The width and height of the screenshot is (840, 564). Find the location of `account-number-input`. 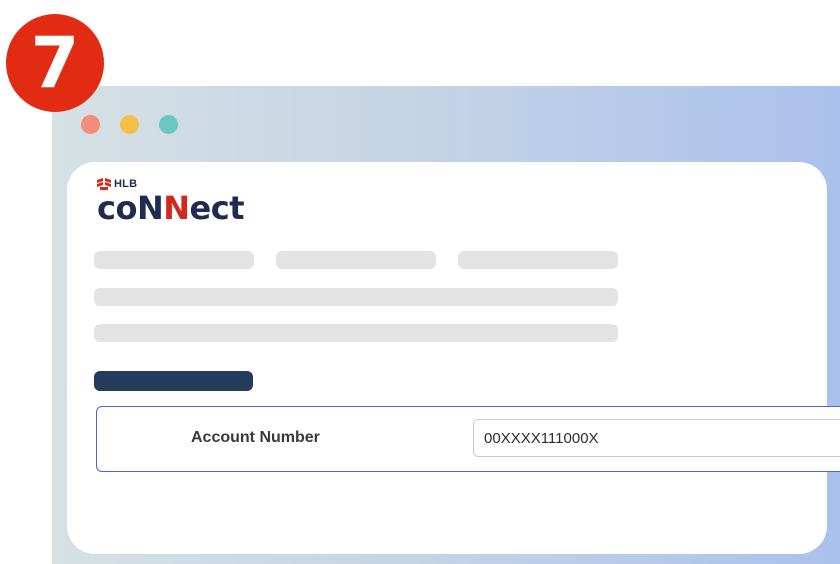

account-number-input is located at coordinates (656, 438).